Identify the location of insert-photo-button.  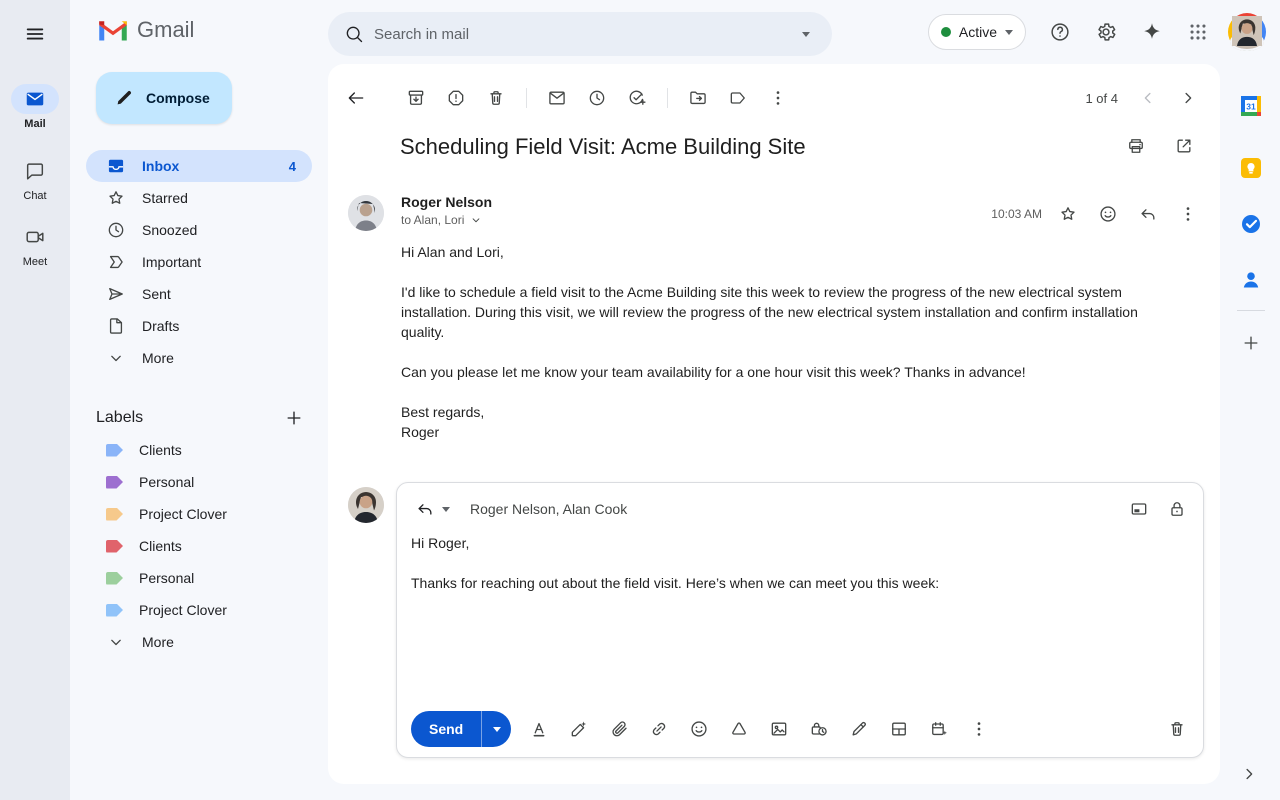
(779, 729).